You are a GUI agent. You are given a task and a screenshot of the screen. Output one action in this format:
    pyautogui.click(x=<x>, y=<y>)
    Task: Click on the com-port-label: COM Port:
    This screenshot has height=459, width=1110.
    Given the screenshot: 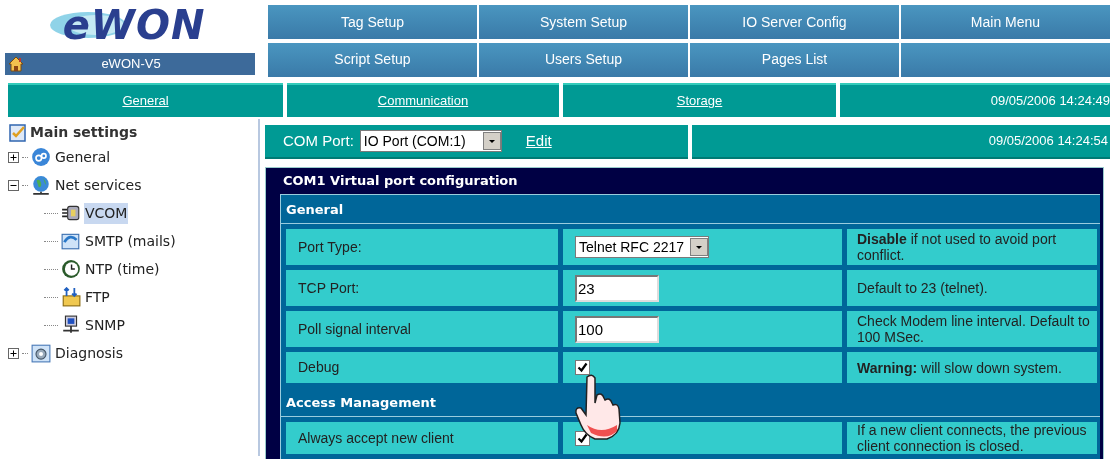 What is the action you would take?
    pyautogui.click(x=318, y=140)
    